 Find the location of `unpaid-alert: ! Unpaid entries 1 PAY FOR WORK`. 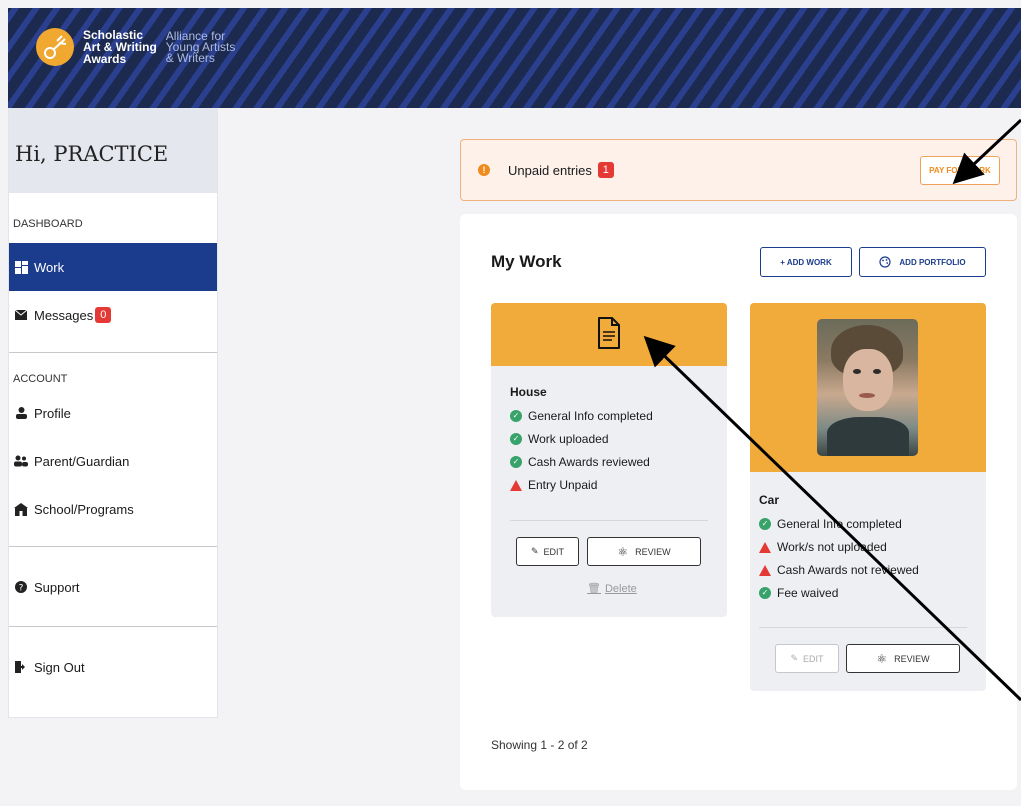

unpaid-alert: ! Unpaid entries 1 PAY FOR WORK is located at coordinates (738, 170).